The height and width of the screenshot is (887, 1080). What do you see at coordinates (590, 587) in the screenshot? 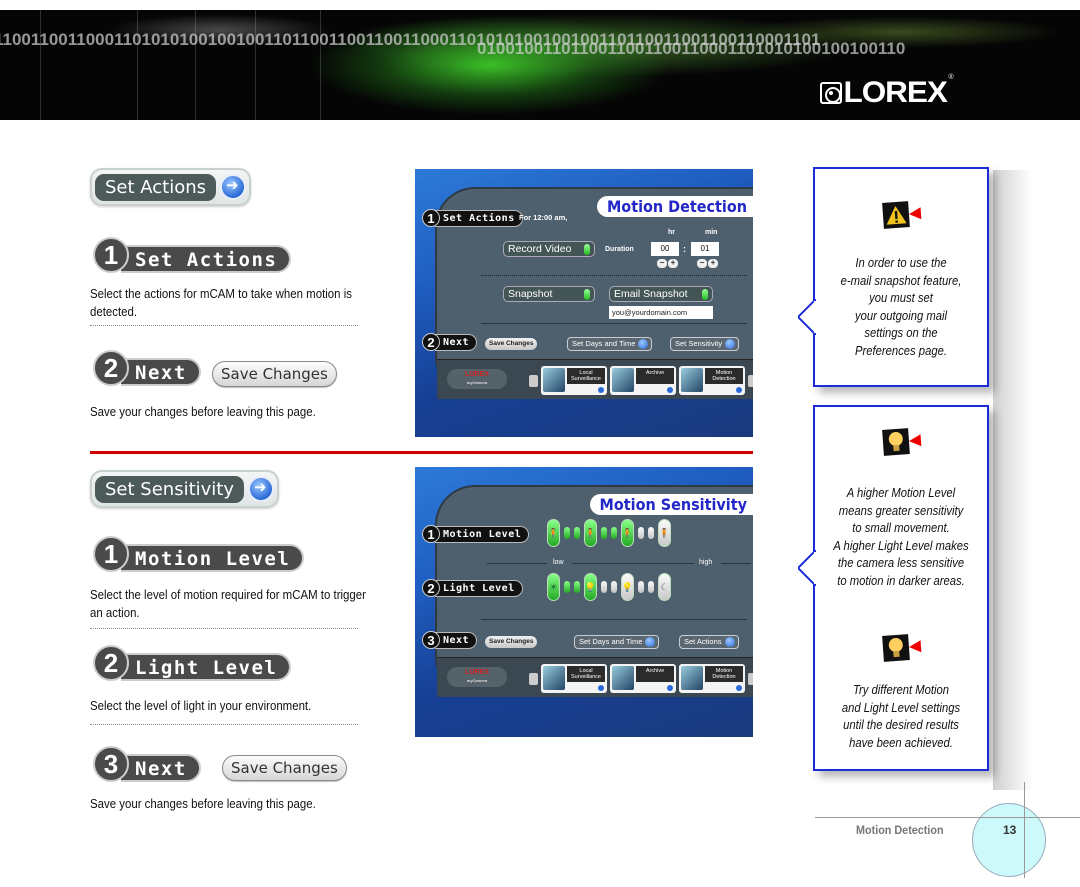
I see `light-level-2: 💡` at bounding box center [590, 587].